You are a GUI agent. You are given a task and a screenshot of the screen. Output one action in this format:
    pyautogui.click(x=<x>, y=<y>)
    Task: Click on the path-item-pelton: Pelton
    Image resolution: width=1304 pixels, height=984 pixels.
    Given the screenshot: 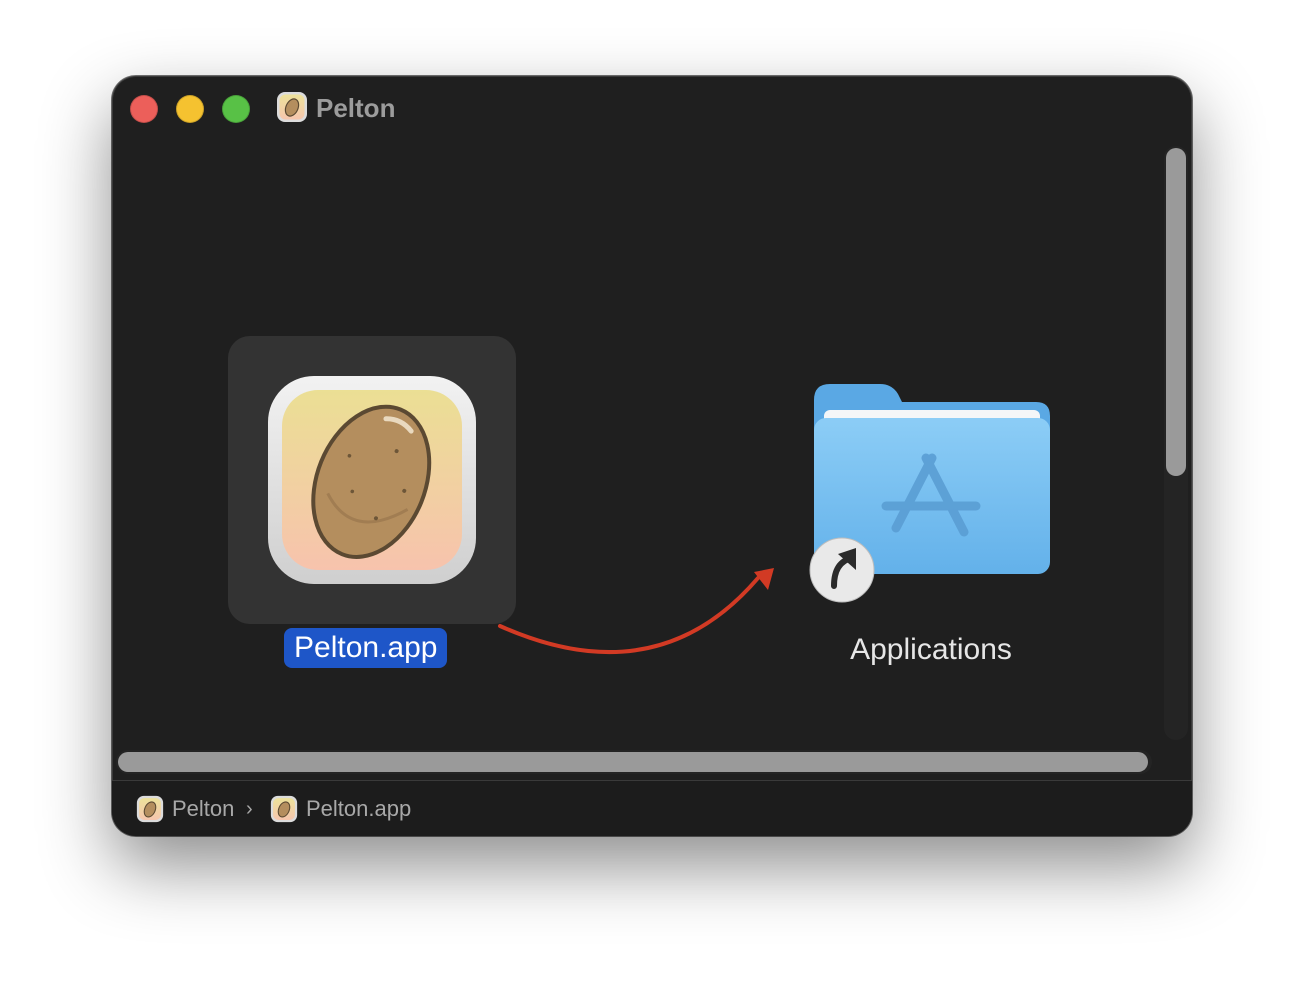 What is the action you would take?
    pyautogui.click(x=203, y=809)
    